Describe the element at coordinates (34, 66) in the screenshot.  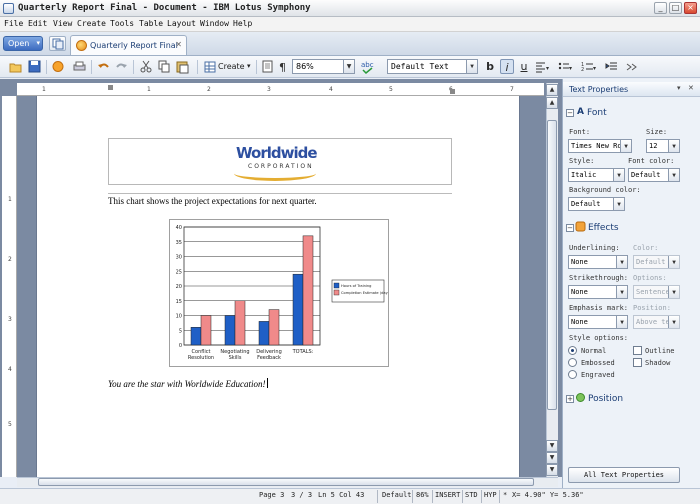
I see `save-button` at that location.